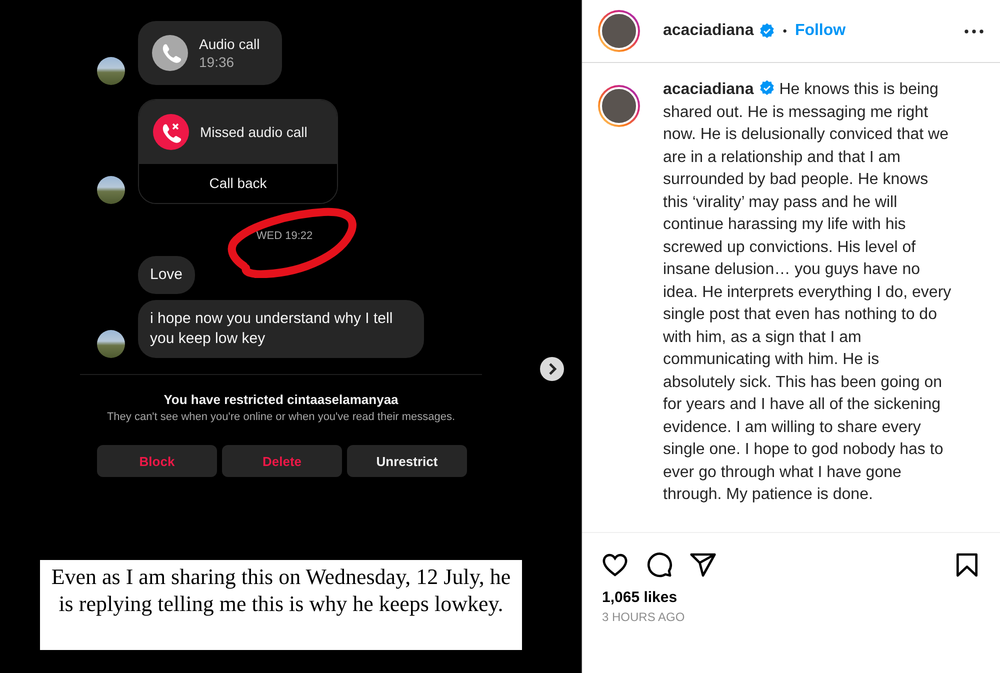 This screenshot has height=673, width=1000. Describe the element at coordinates (254, 132) in the screenshot. I see `call-title: Missed audio call` at that location.